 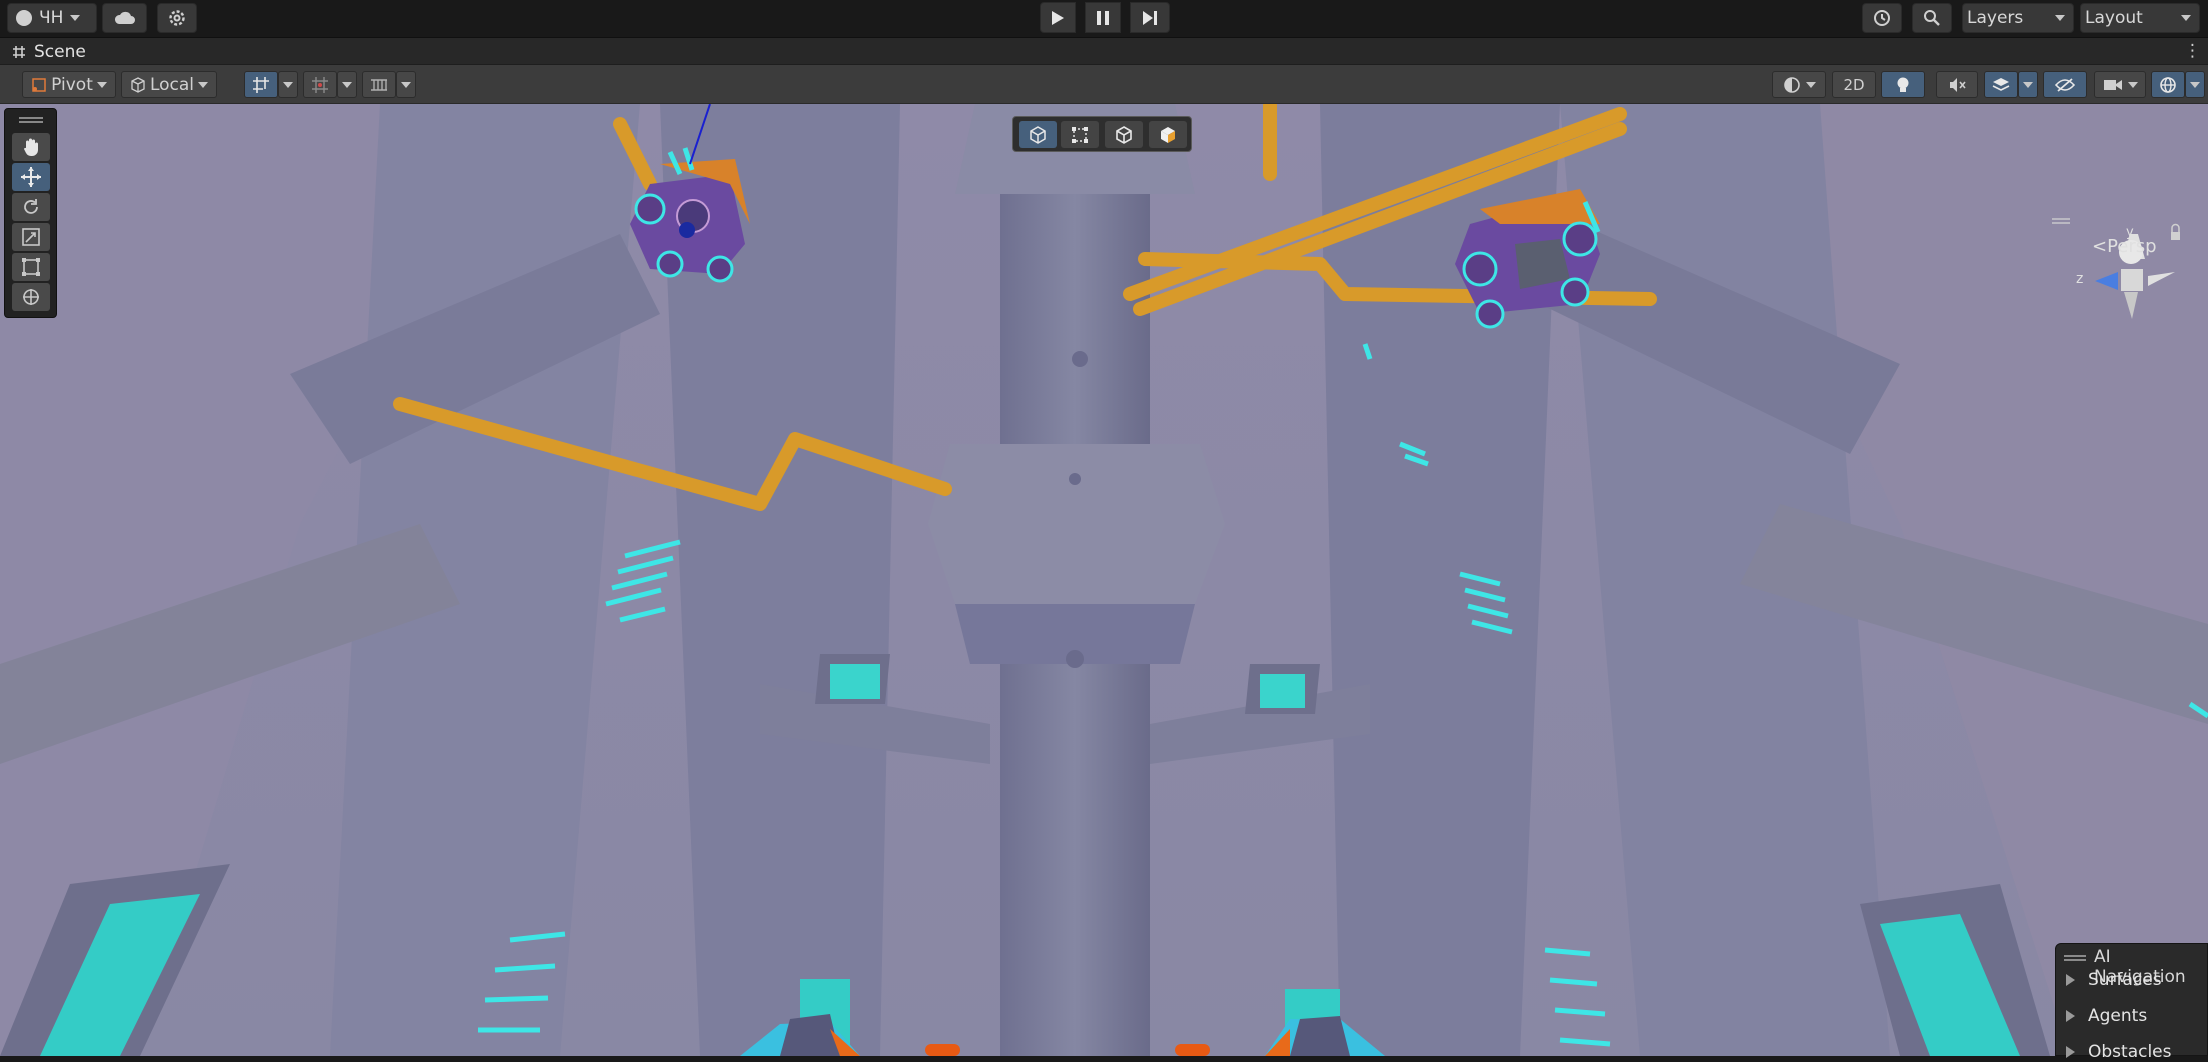 I want to click on effects-options, so click(x=2028, y=84).